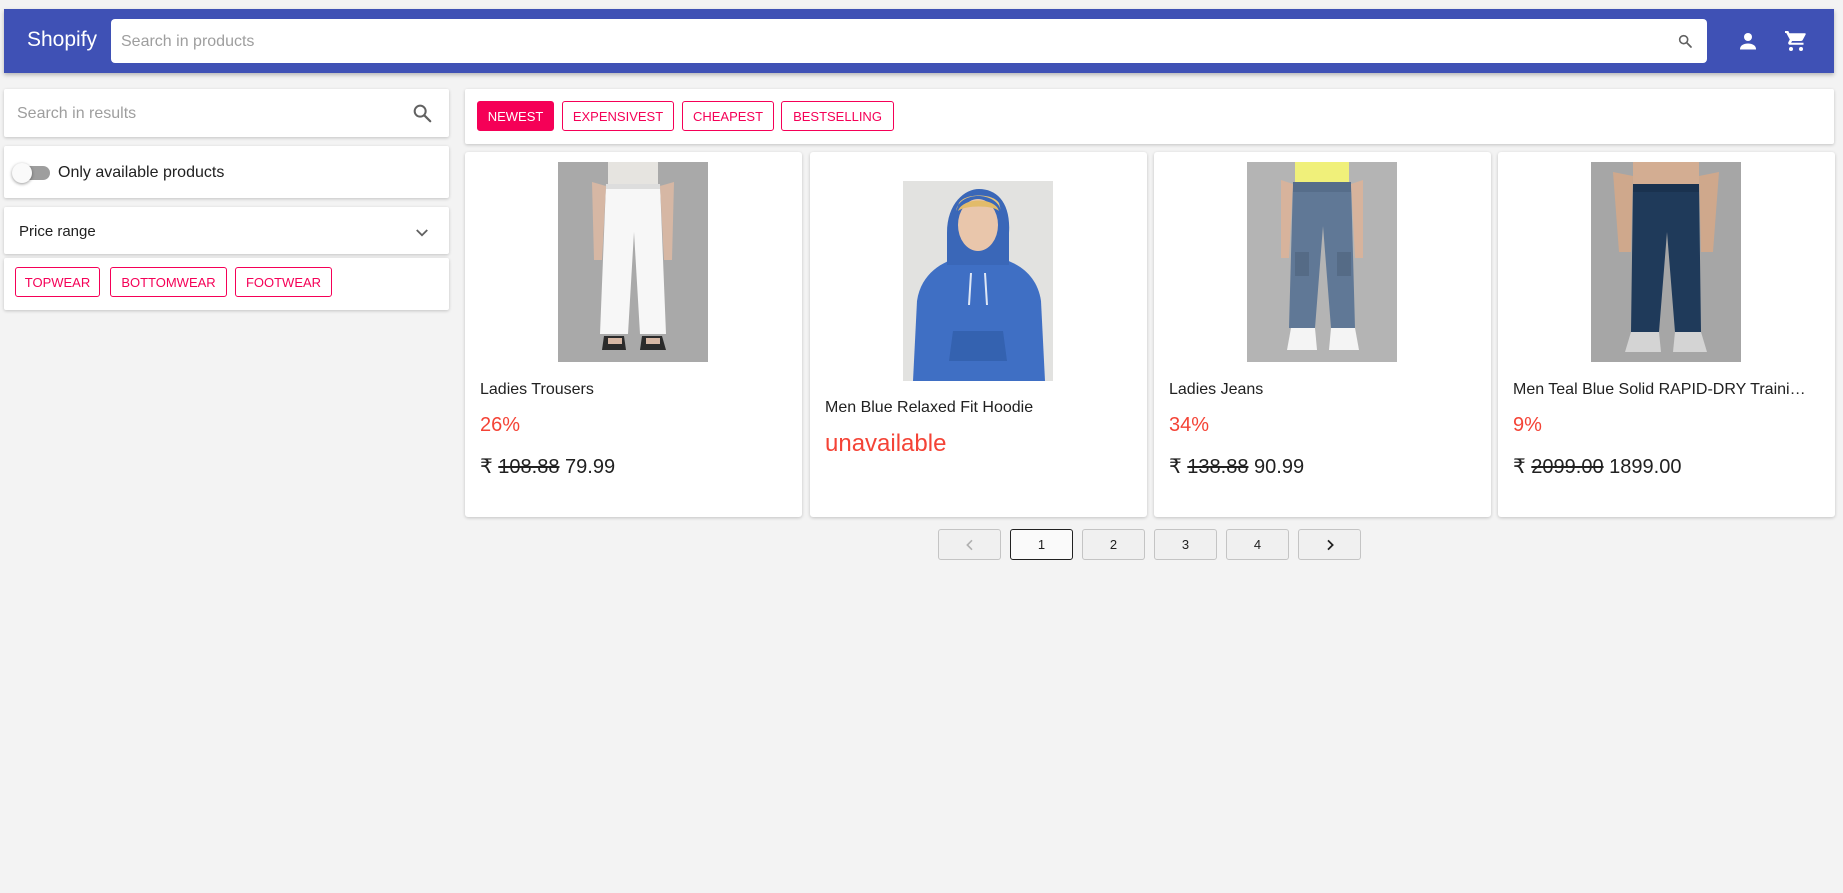 Image resolution: width=1843 pixels, height=893 pixels. Describe the element at coordinates (635, 390) in the screenshot. I see `product-name: Ladies Trousers` at that location.